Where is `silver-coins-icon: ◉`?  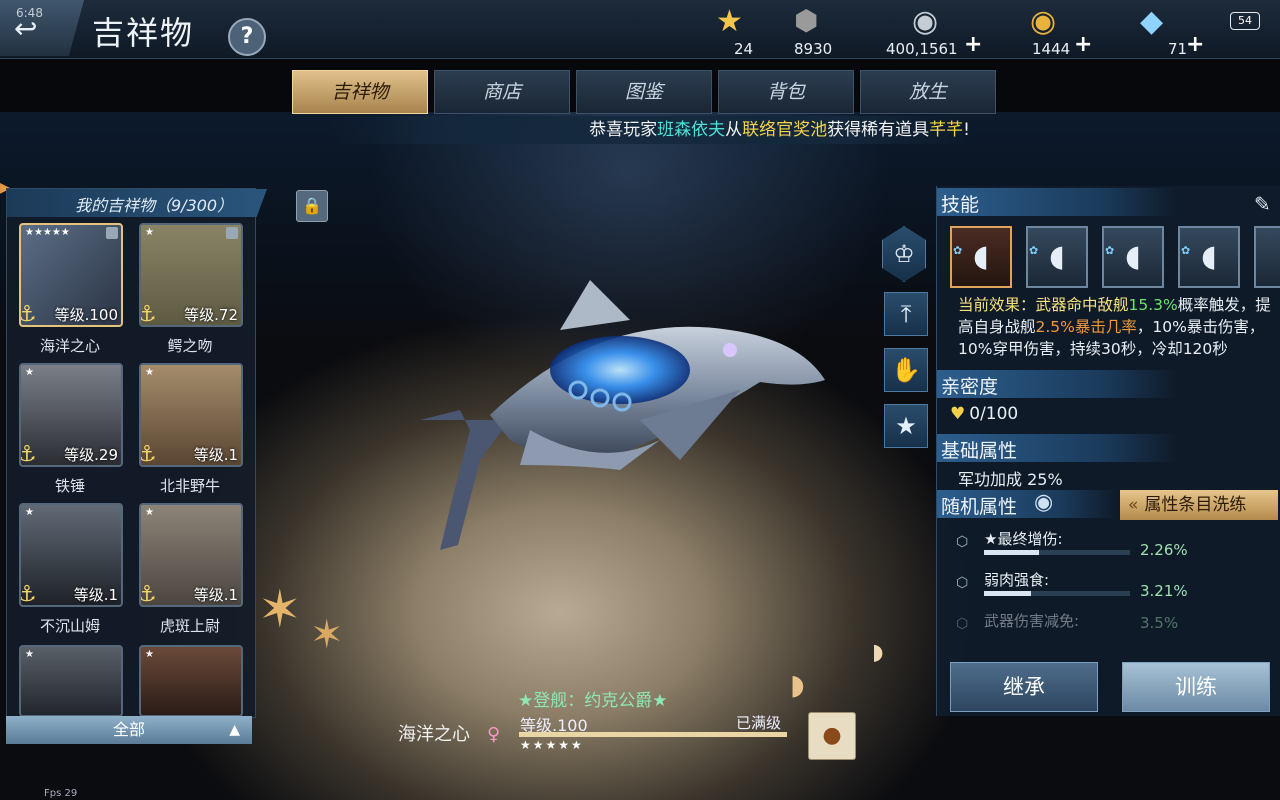
silver-coins-icon: ◉ is located at coordinates (925, 21).